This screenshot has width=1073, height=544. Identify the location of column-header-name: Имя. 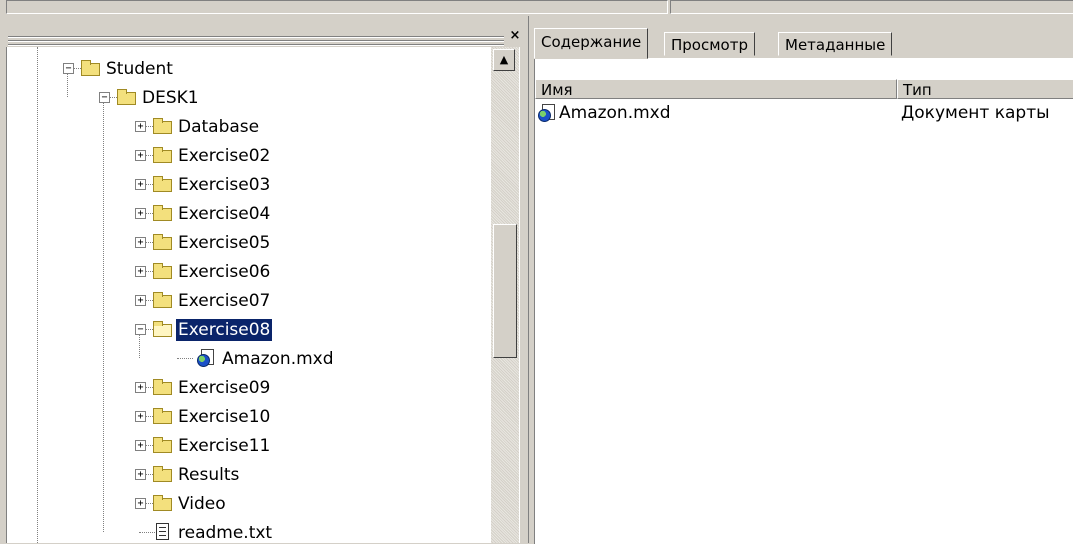
(716, 89).